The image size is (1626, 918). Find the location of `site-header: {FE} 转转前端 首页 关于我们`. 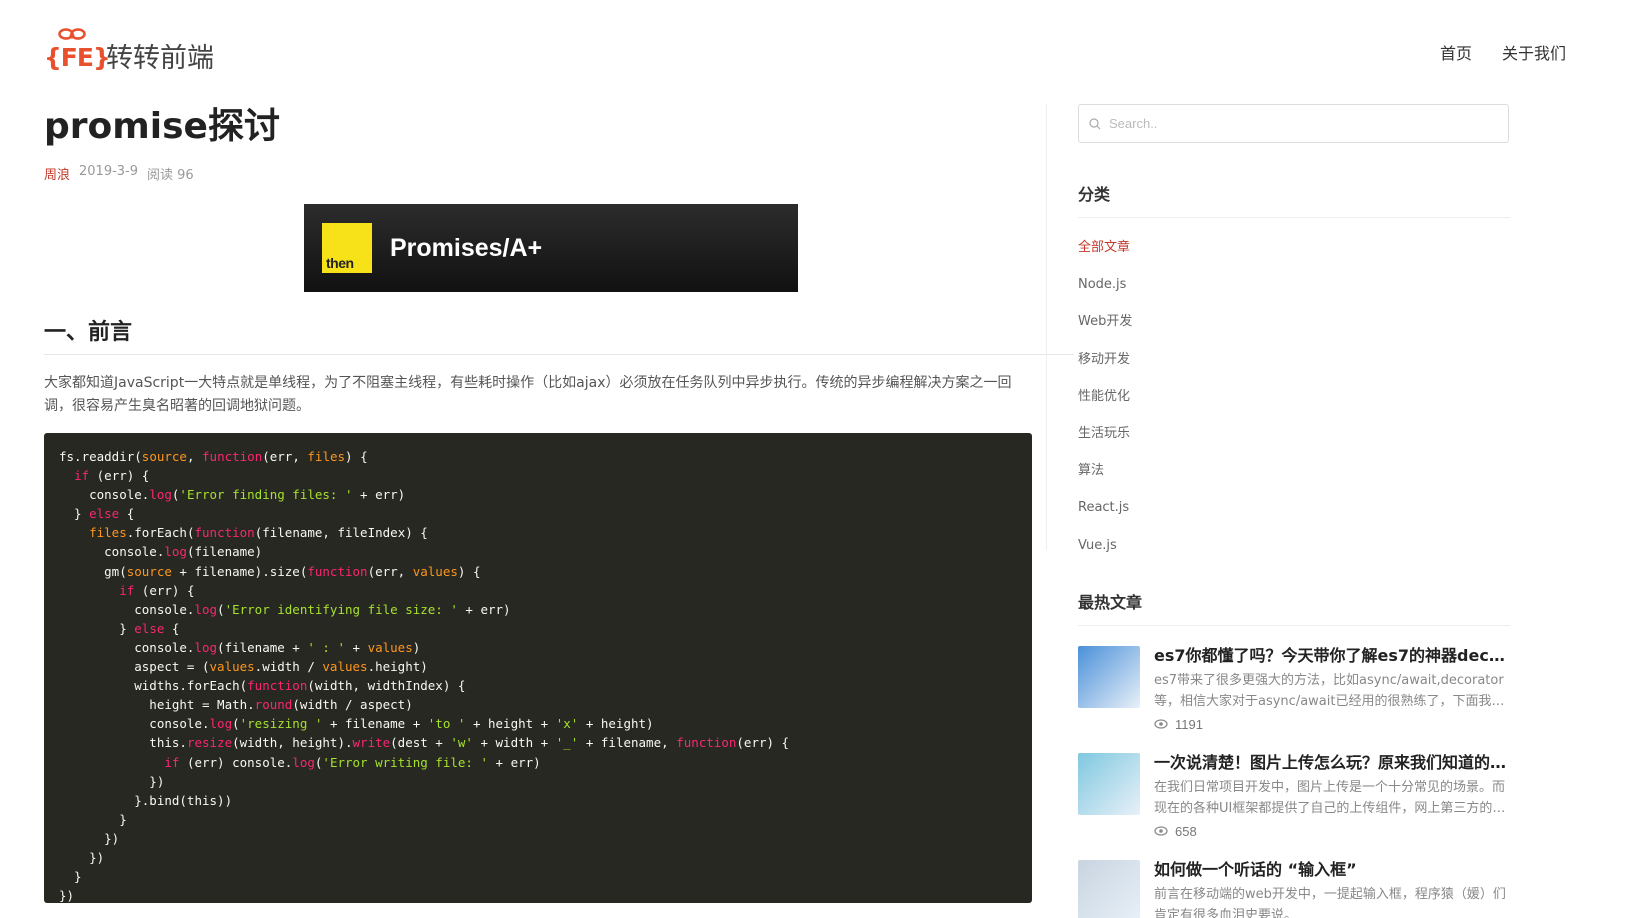

site-header: {FE} 转转前端 首页 关于我们 is located at coordinates (813, 50).